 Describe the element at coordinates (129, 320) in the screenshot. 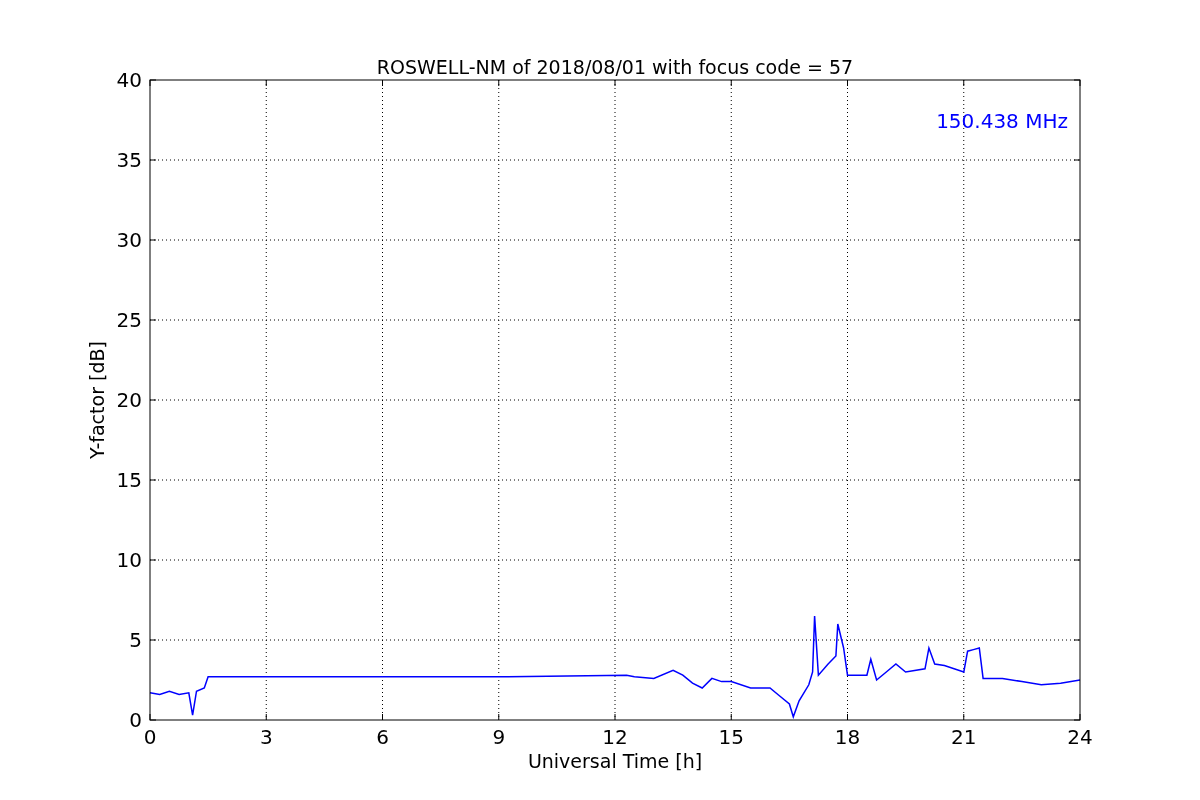

I see `tick-label: 25` at that location.